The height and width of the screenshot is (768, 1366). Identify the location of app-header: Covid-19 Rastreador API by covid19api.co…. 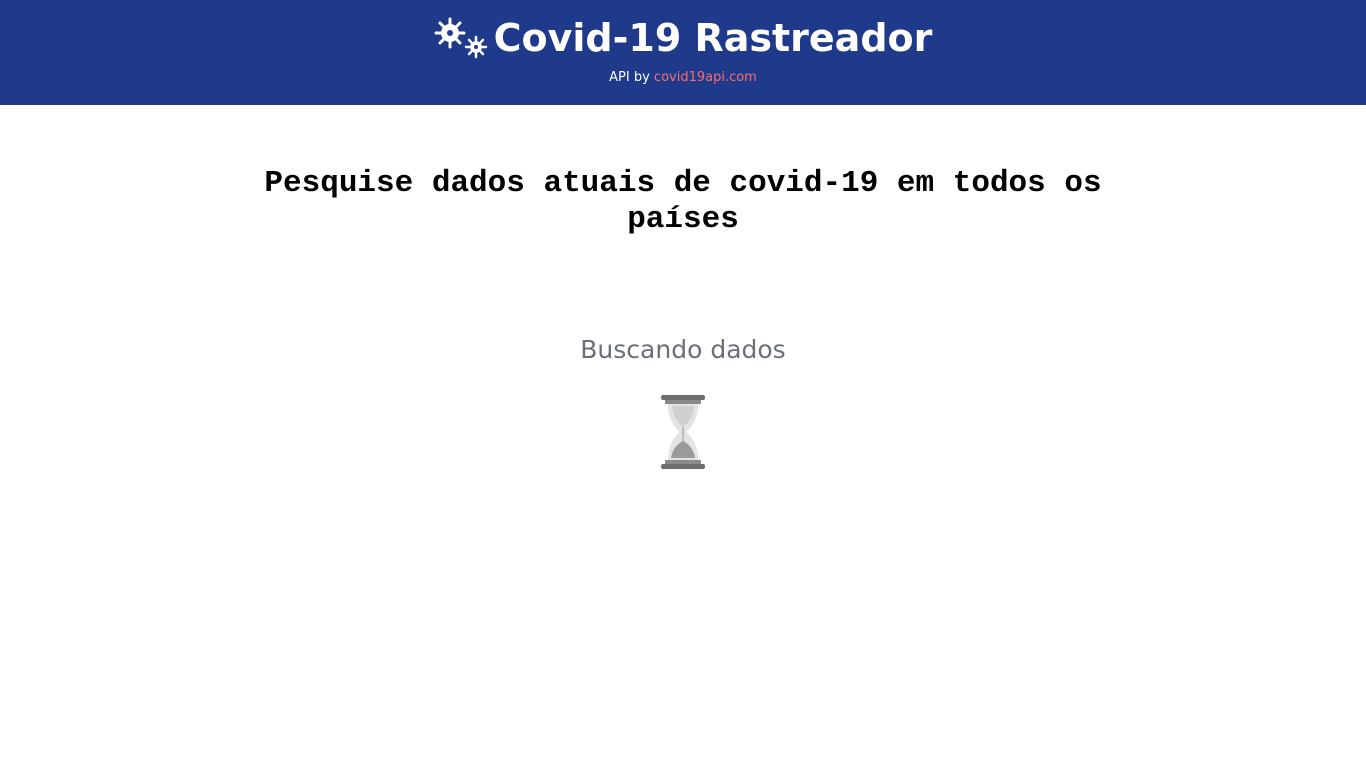
(683, 52).